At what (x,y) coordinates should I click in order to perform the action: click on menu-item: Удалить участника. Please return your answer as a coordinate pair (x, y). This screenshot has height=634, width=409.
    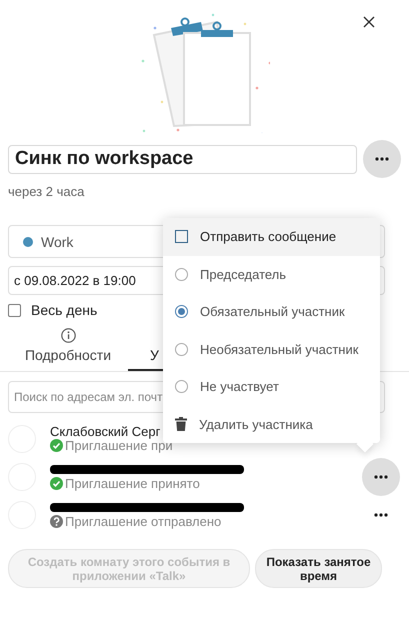
    Looking at the image, I should click on (271, 424).